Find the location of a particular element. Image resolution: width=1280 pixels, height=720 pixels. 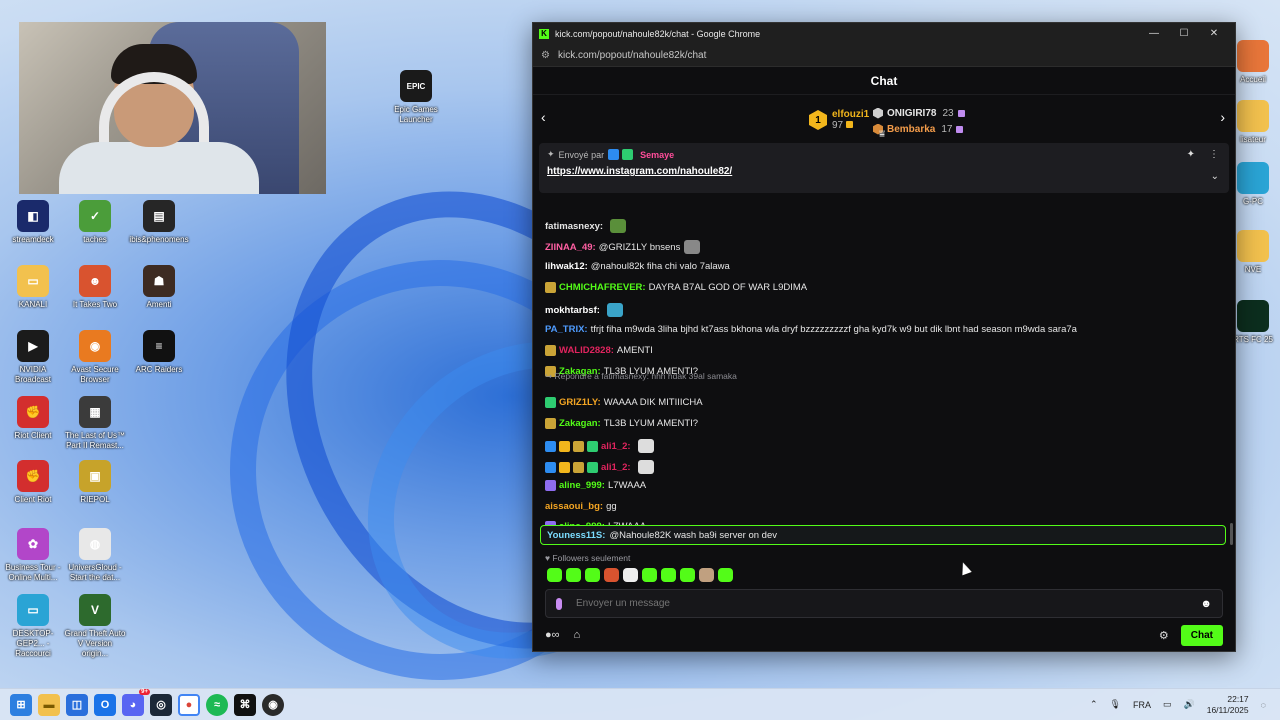

message-input-box: ☻ is located at coordinates (884, 603).